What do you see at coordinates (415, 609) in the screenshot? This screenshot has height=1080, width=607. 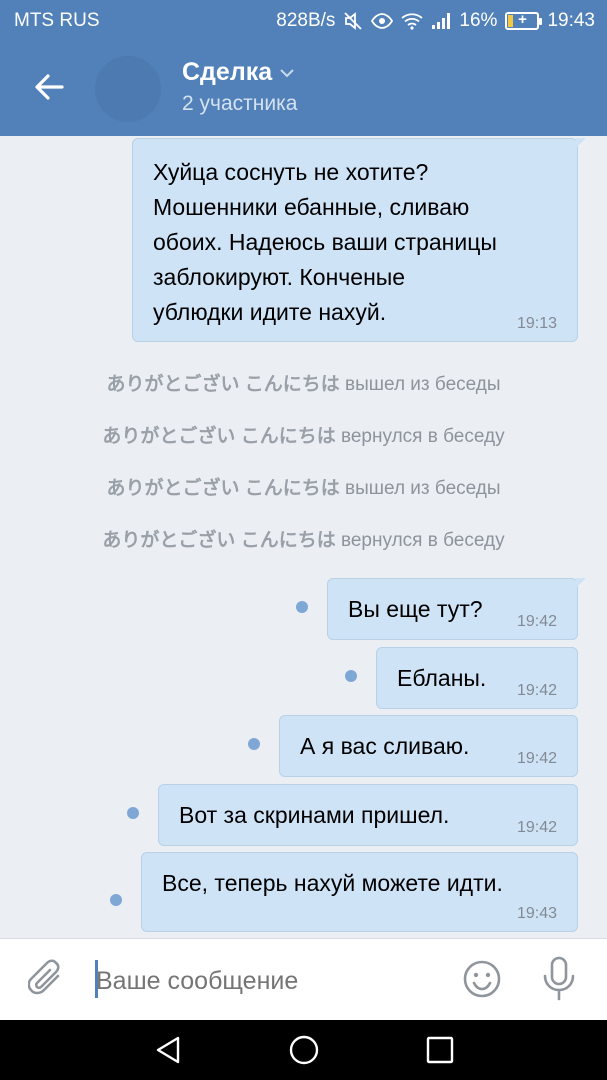 I see `message-text: Вы еще тут?` at bounding box center [415, 609].